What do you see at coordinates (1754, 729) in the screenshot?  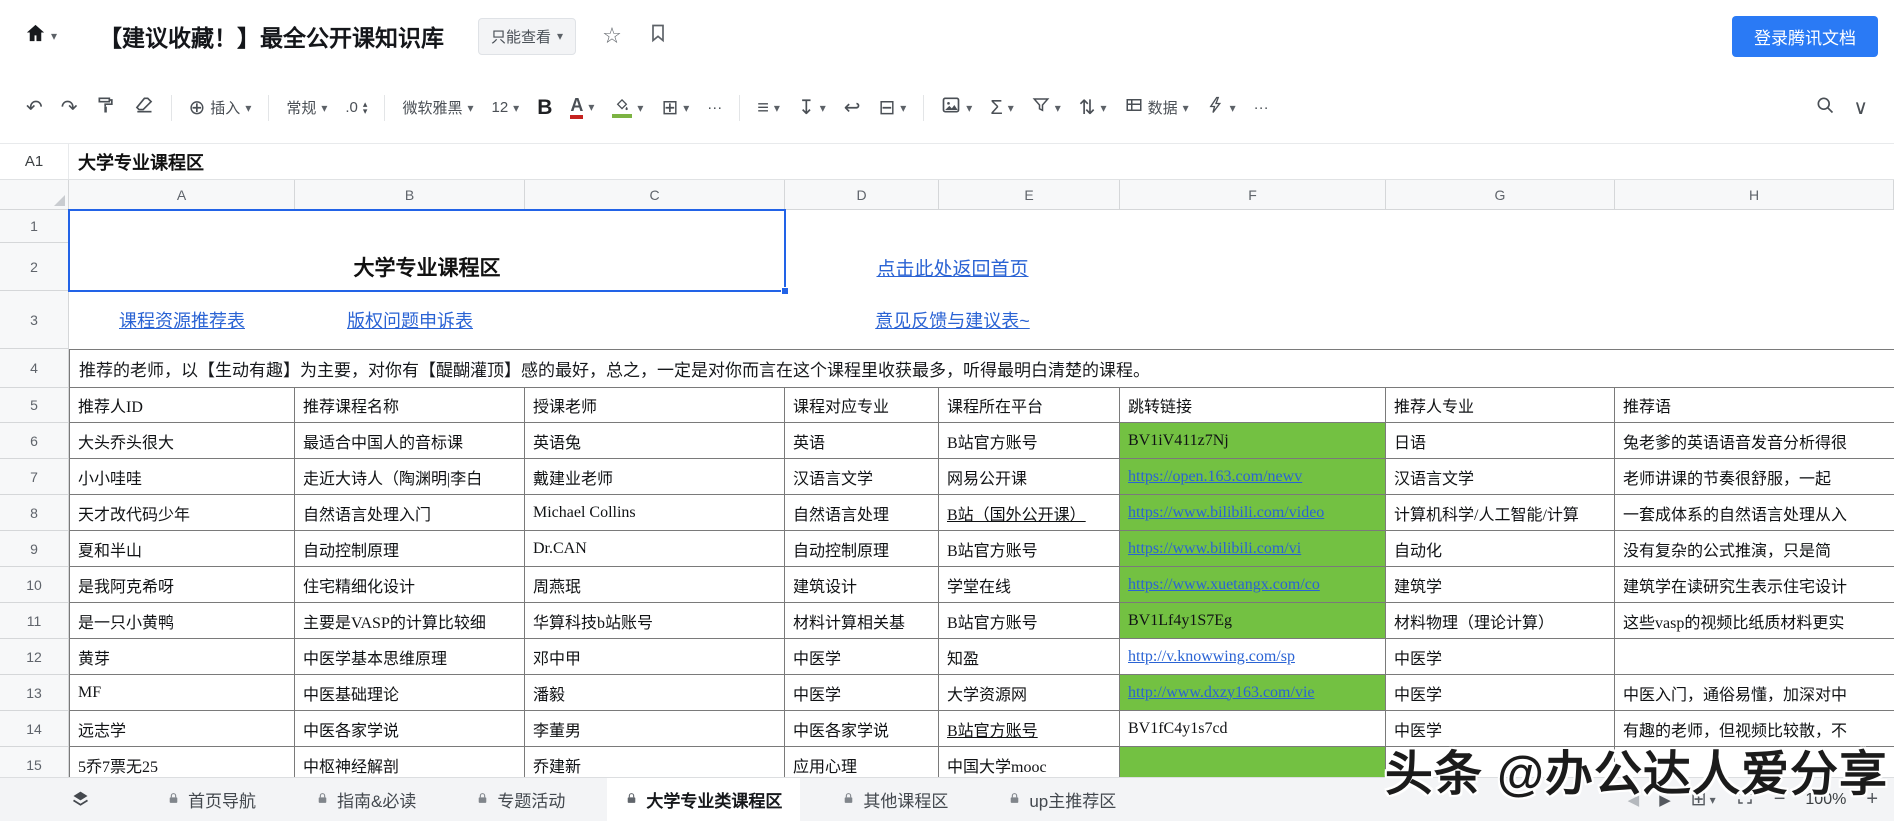 I see `cell-comment: 有趣的老师，但视频比较散，不` at bounding box center [1754, 729].